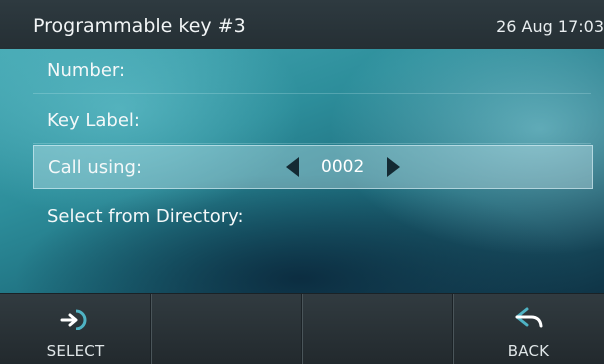 Image resolution: width=604 pixels, height=364 pixels. Describe the element at coordinates (145, 216) in the screenshot. I see `menu-item-label: Select from Directory:` at that location.